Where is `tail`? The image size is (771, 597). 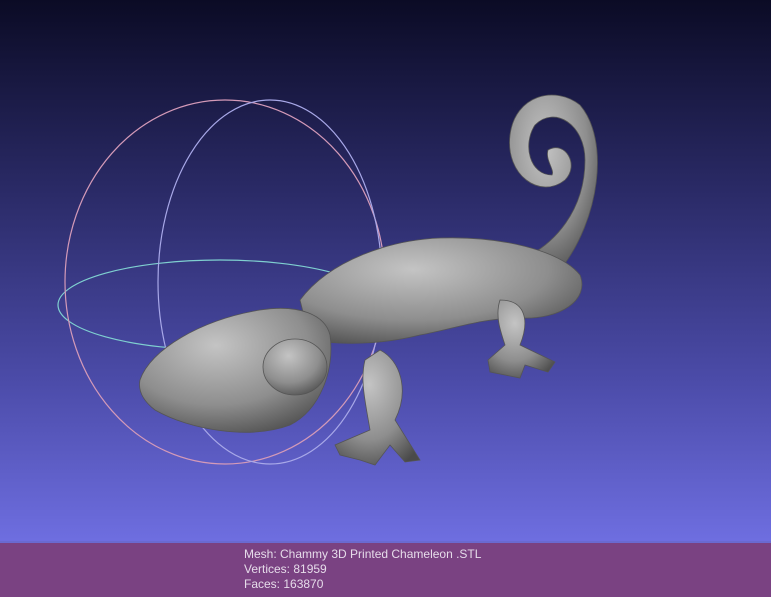 tail is located at coordinates (553, 182).